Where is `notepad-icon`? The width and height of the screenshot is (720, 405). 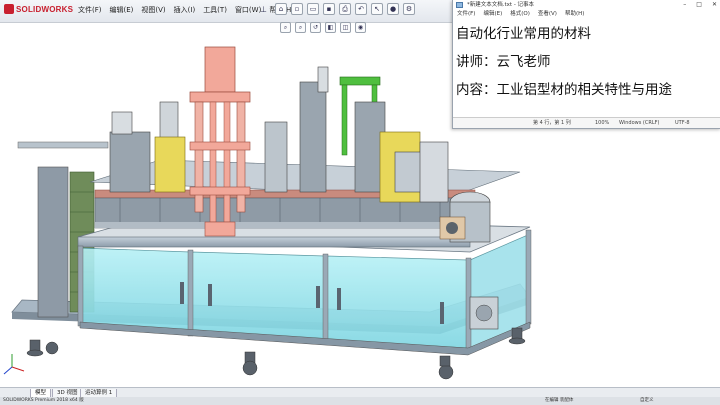 notepad-icon is located at coordinates (459, 5).